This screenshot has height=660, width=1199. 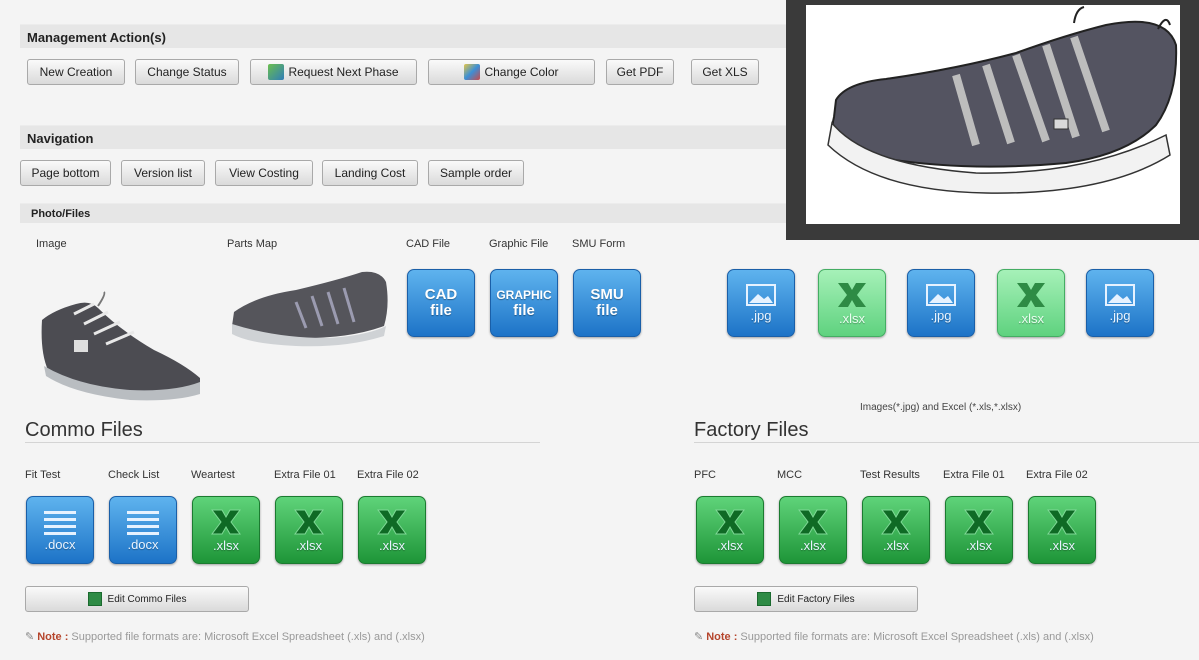 I want to click on sample-order-button: Sample order, so click(x=476, y=173).